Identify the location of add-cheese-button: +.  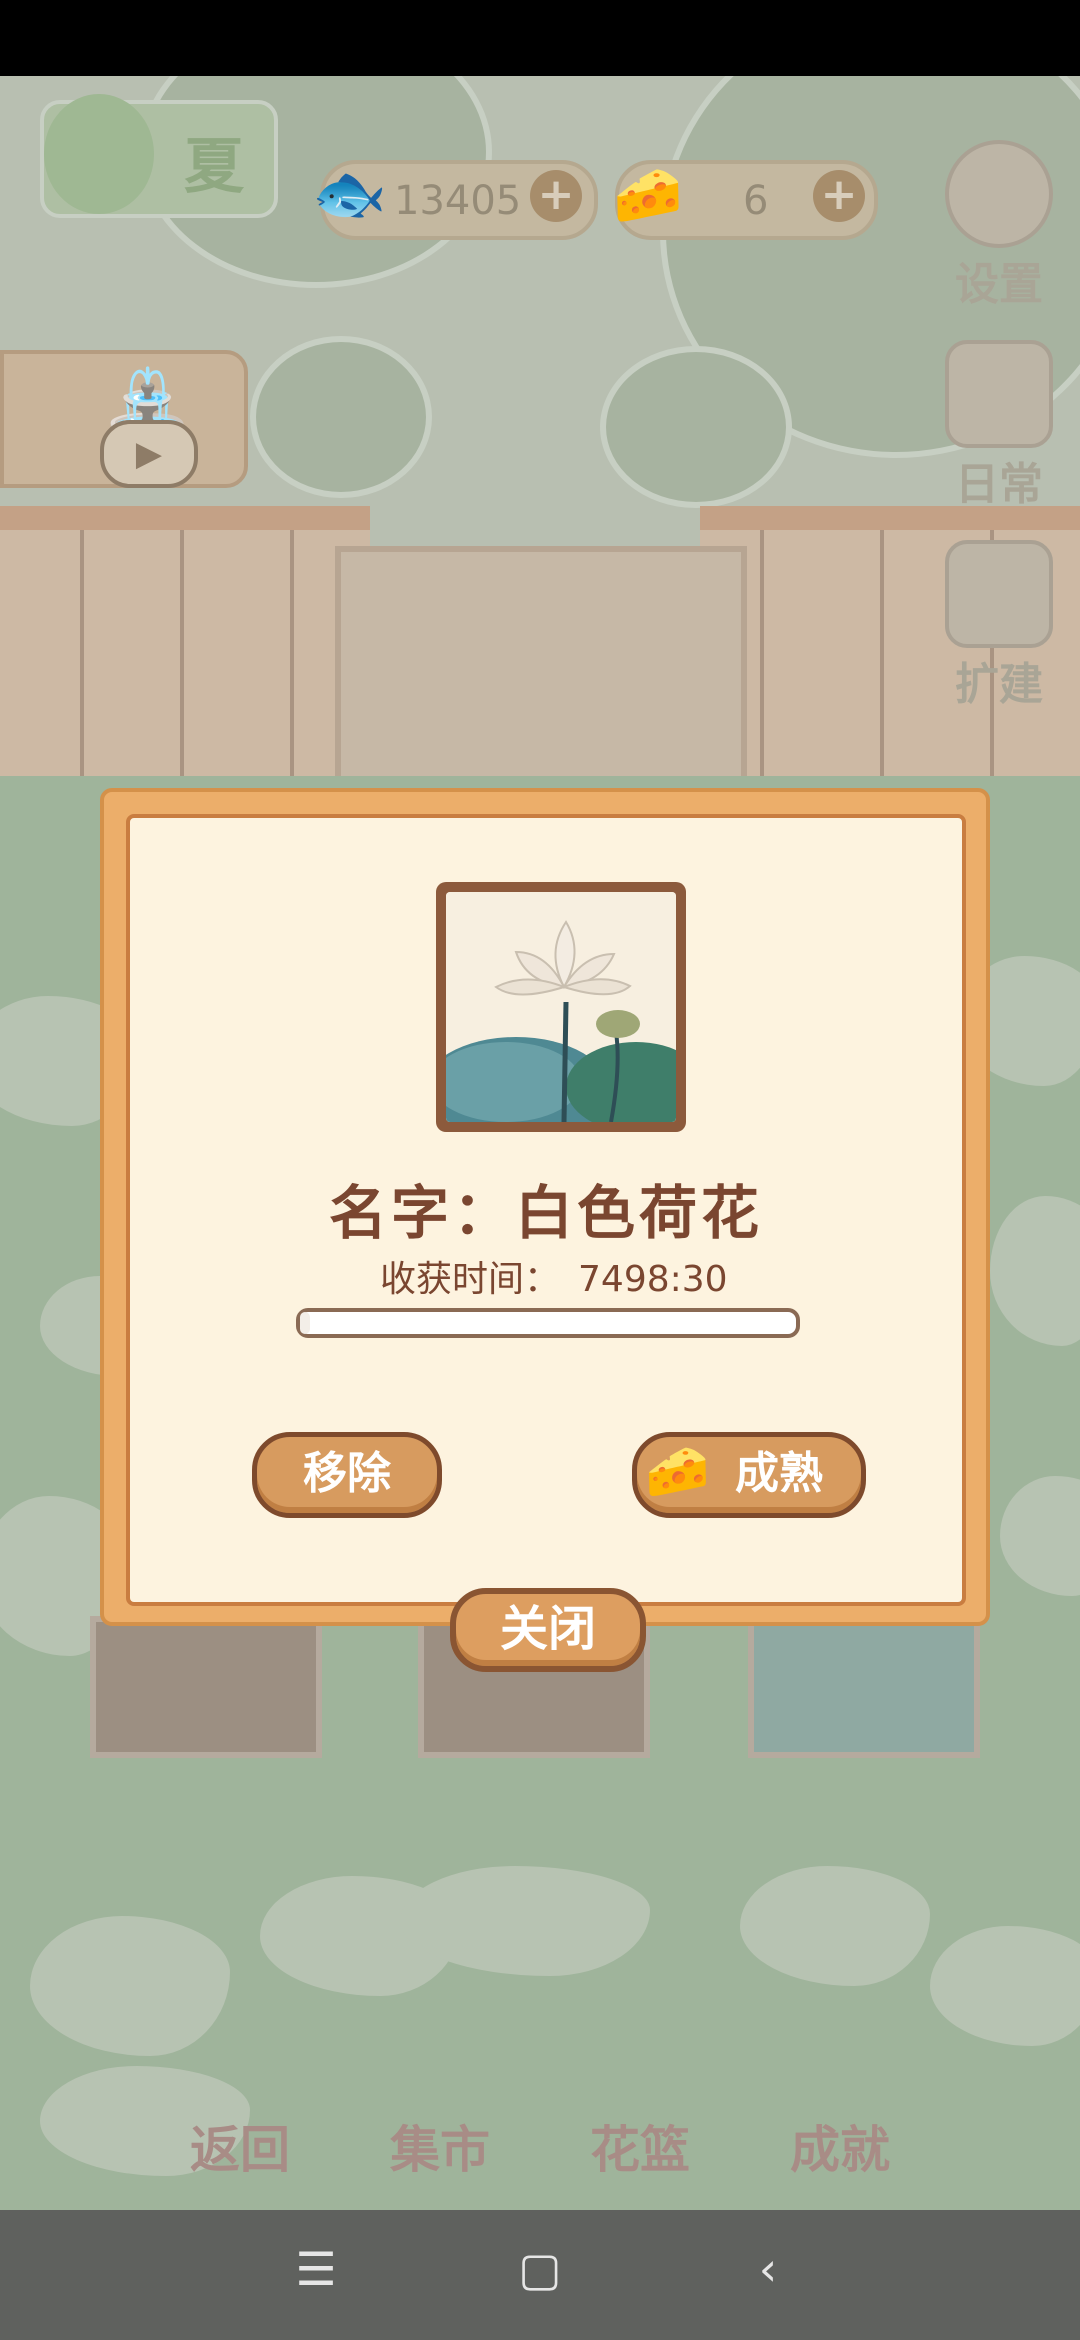
(839, 196).